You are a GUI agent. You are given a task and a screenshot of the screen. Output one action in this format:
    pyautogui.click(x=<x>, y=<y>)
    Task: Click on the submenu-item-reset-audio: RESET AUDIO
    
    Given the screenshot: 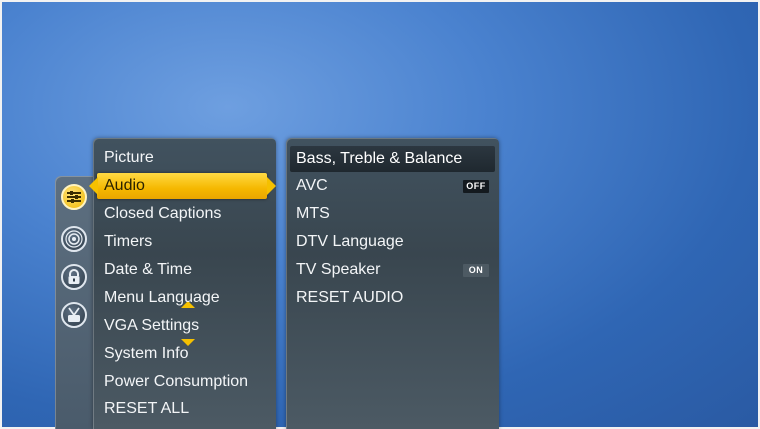 What is the action you would take?
    pyautogui.click(x=349, y=298)
    